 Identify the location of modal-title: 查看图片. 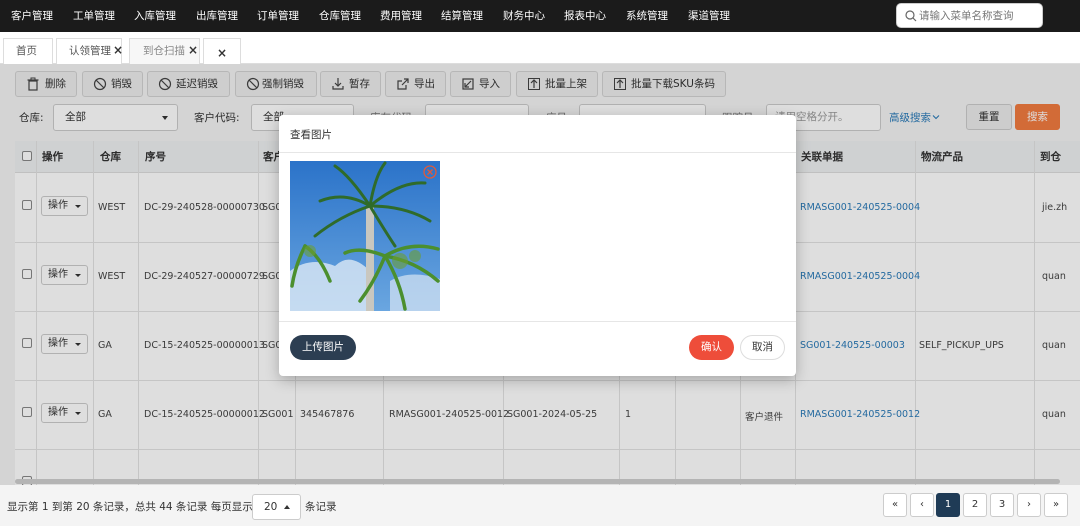
(311, 135).